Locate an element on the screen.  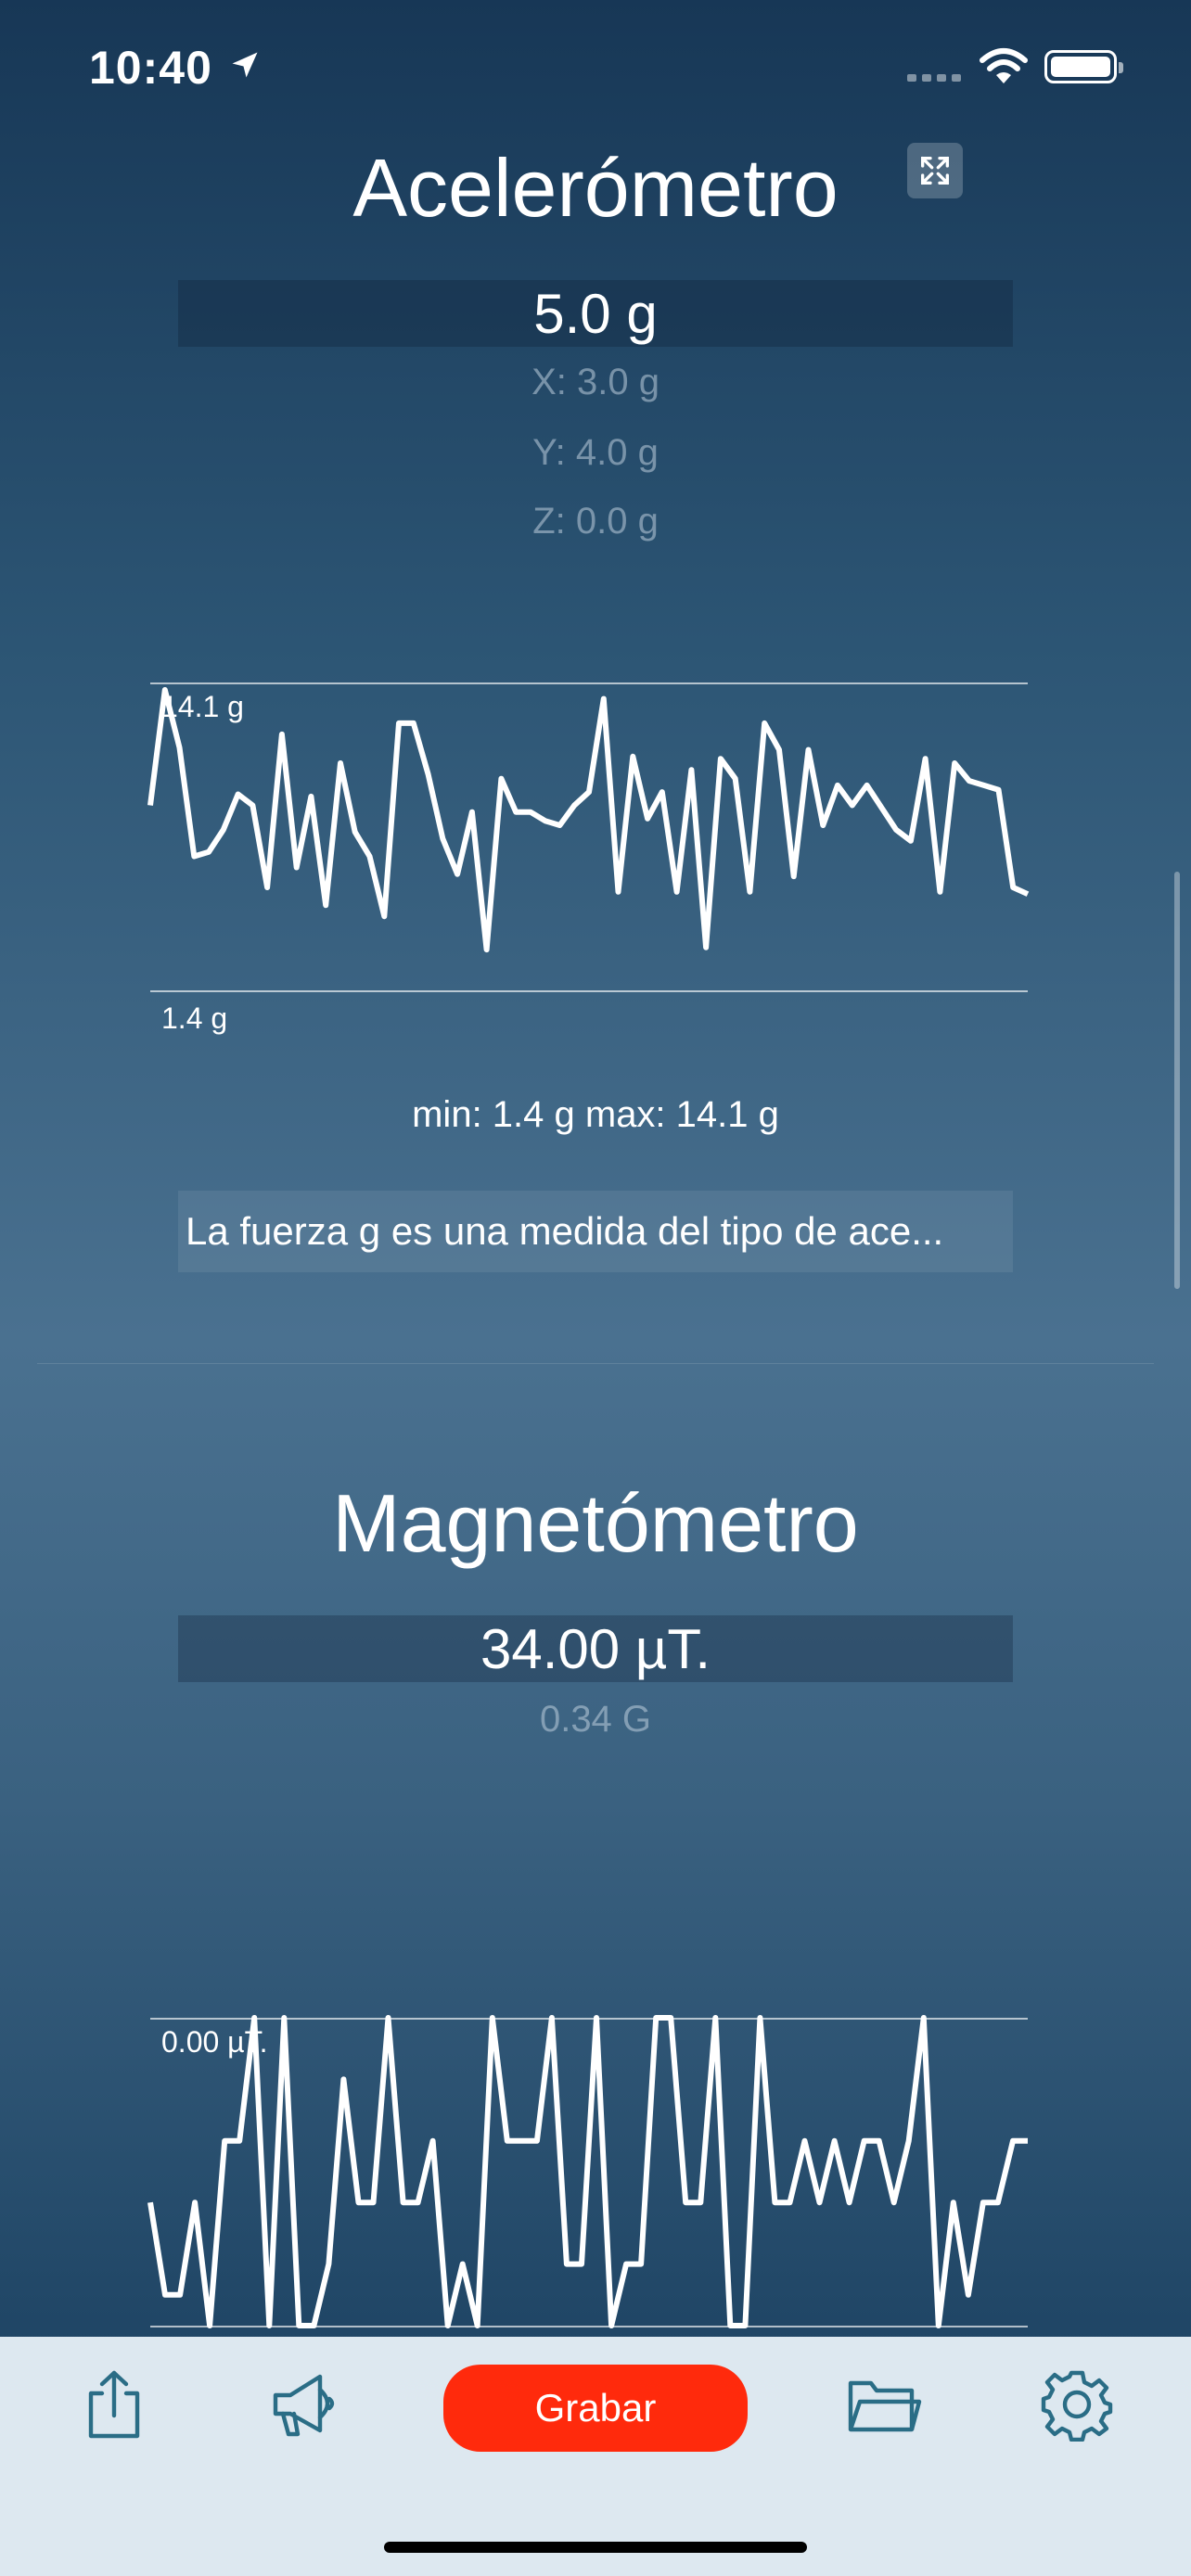
share-icon is located at coordinates (114, 2405).